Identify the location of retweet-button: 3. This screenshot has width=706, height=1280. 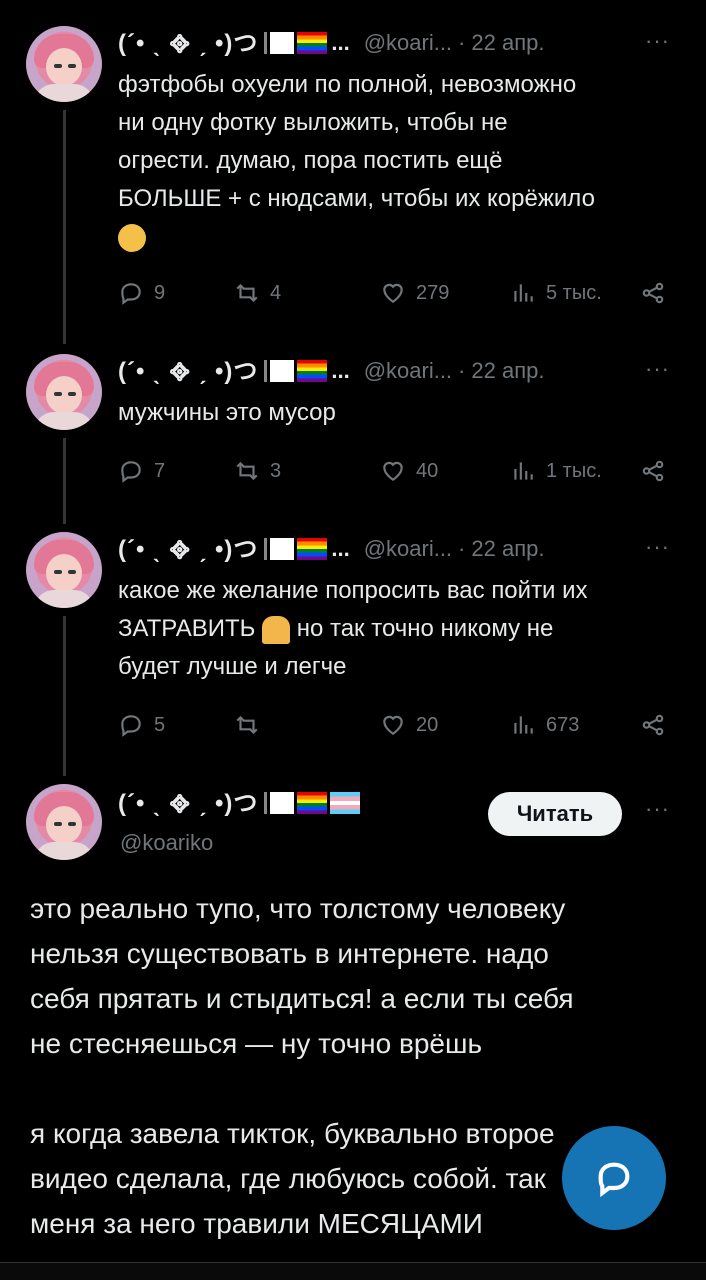
(257, 471).